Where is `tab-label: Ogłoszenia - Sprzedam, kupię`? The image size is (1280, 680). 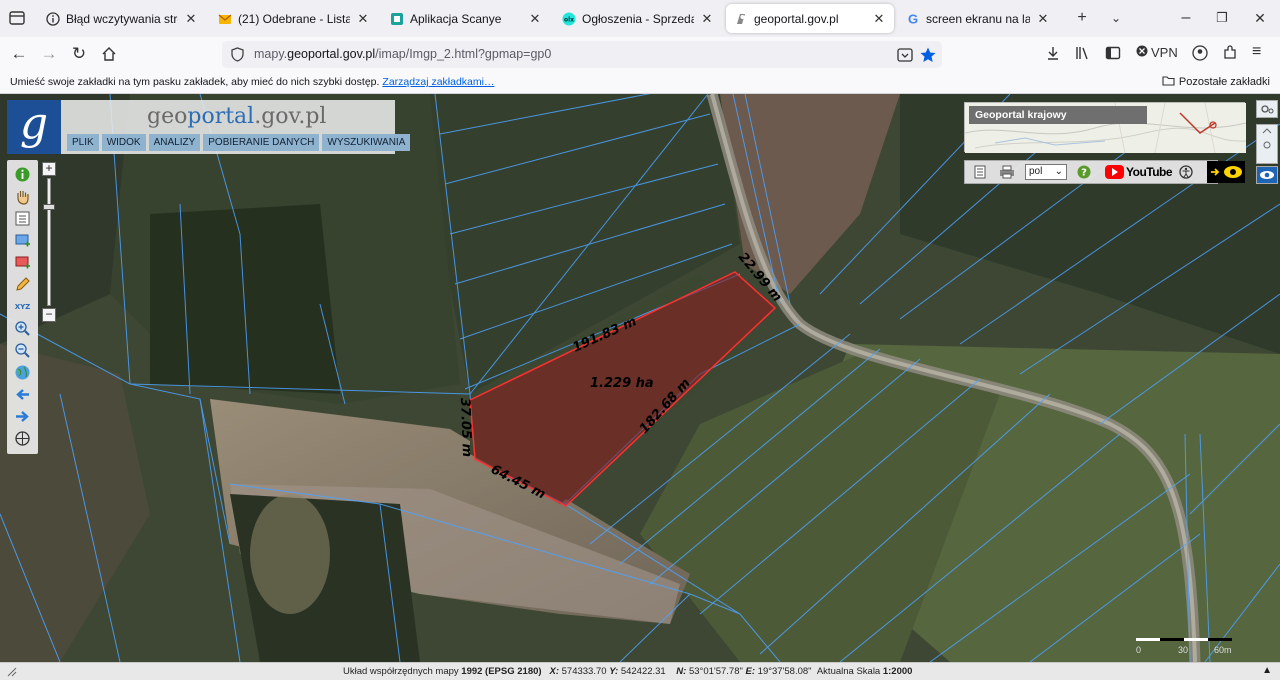 tab-label: Ogłoszenia - Sprzedam, kupię is located at coordinates (638, 18).